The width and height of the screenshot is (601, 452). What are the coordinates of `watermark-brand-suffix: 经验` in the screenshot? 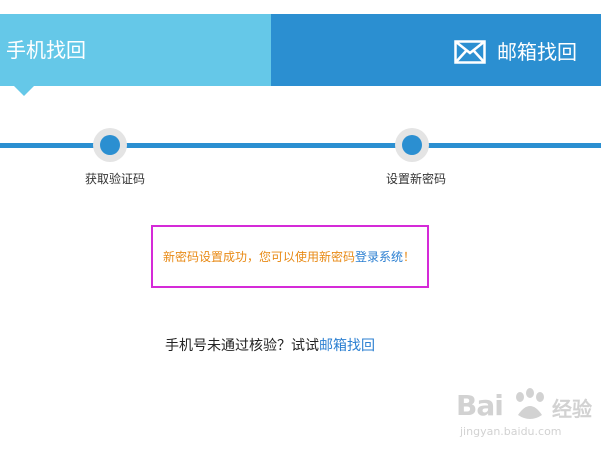 It's located at (572, 409).